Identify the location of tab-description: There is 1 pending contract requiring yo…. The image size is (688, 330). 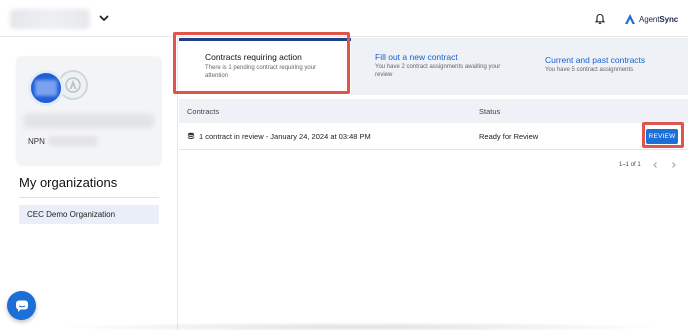
(261, 72).